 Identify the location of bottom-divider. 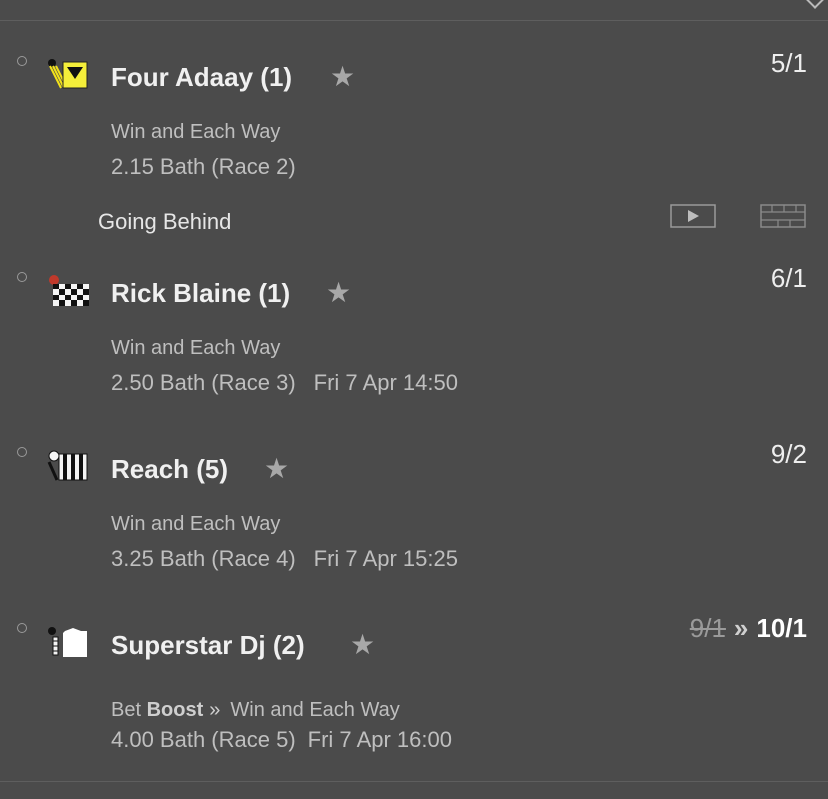
(414, 781).